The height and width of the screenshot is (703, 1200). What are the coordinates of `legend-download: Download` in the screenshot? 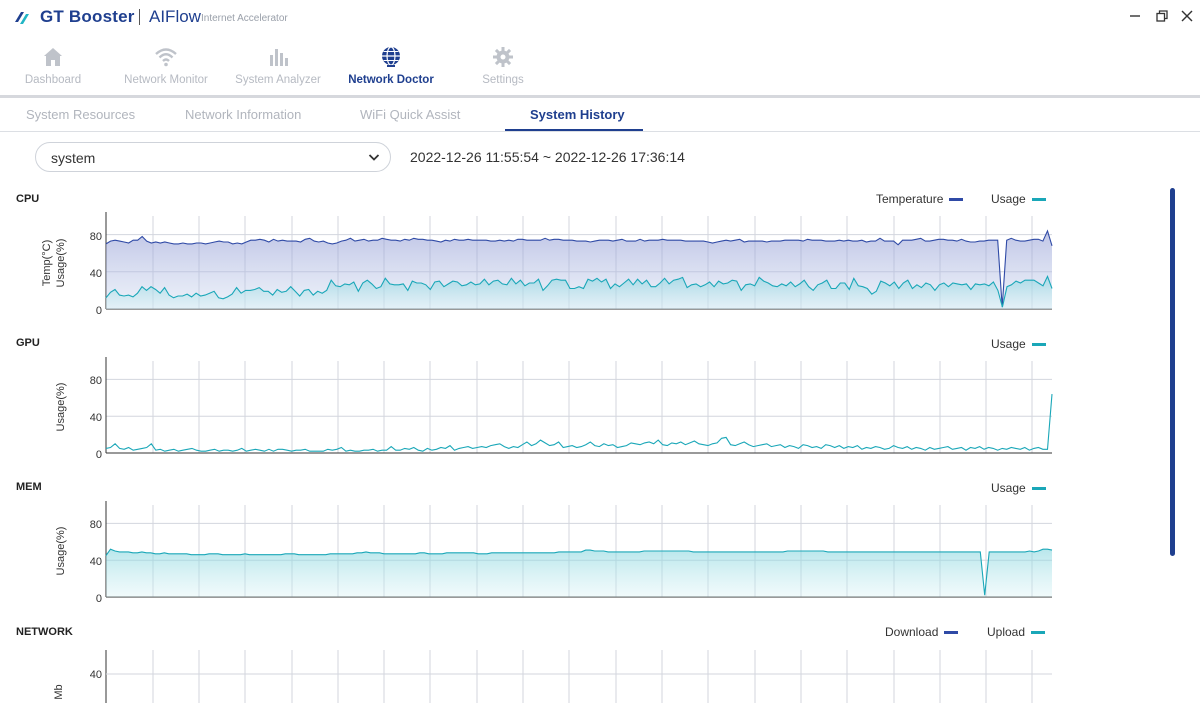 It's located at (922, 632).